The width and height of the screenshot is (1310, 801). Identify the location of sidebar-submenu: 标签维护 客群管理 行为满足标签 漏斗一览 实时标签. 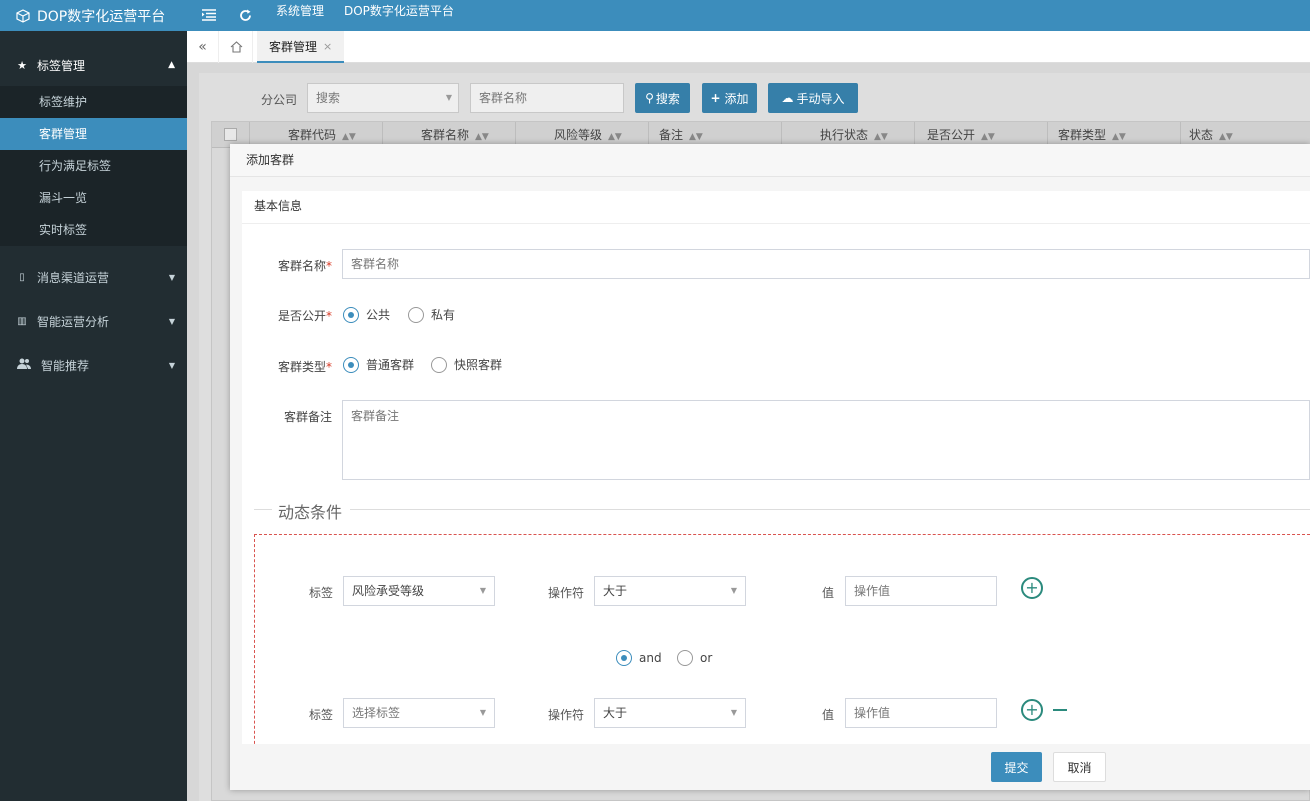
(93, 166).